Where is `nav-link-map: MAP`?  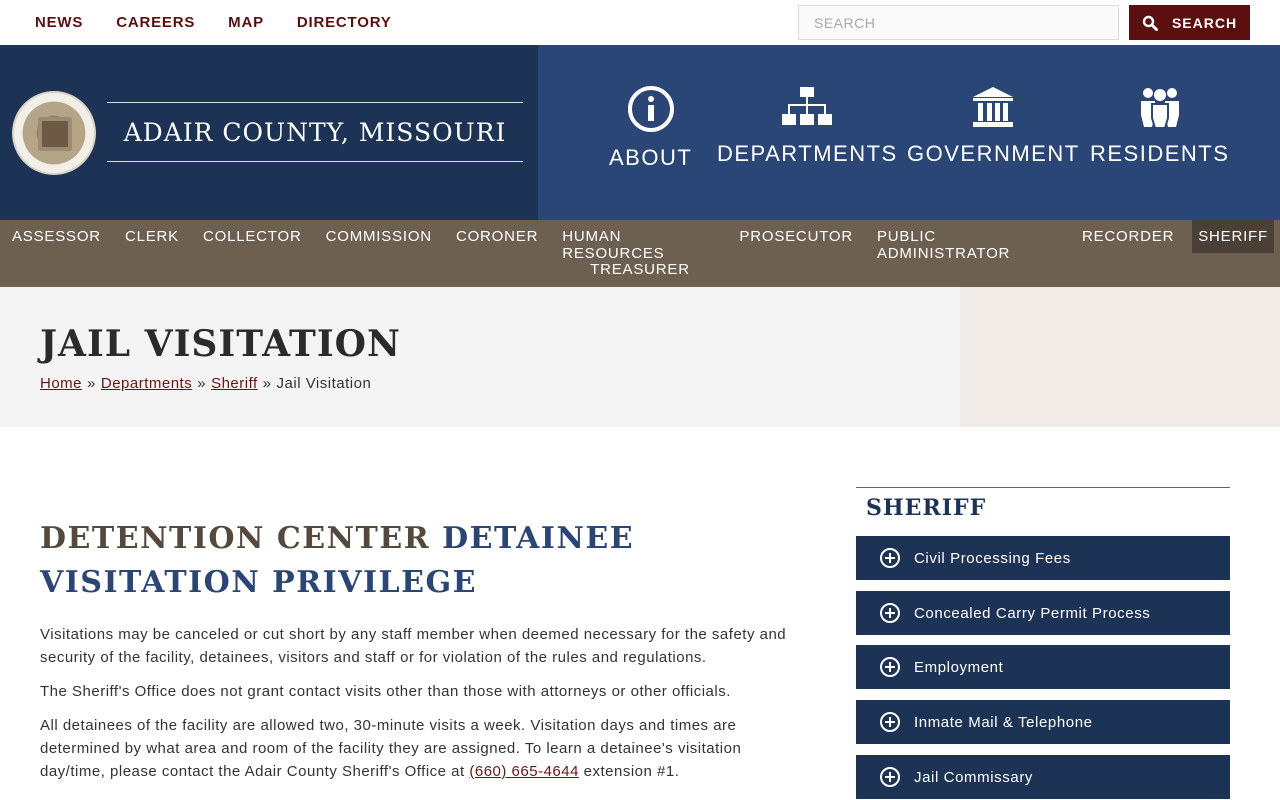 nav-link-map: MAP is located at coordinates (246, 22).